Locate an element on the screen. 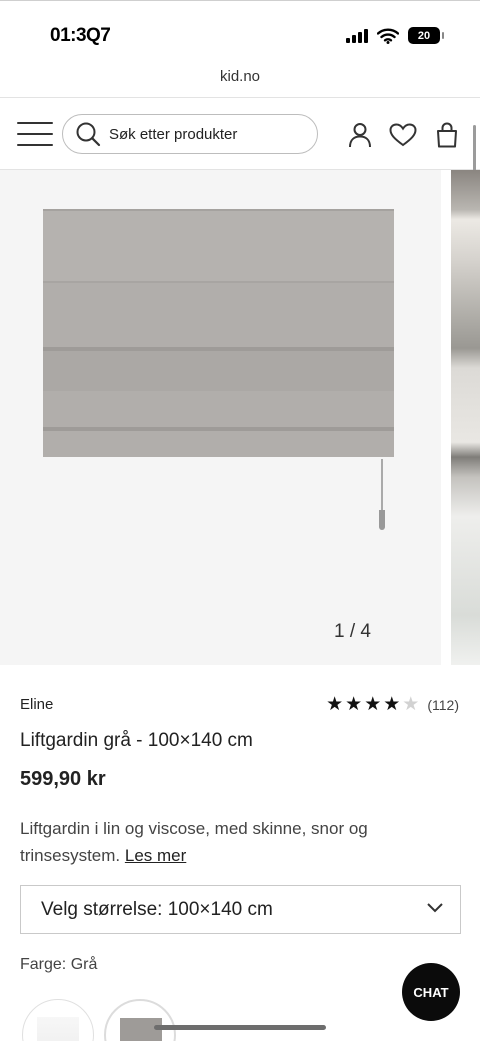 The image size is (480, 1041). url-text: kid.no is located at coordinates (240, 76).